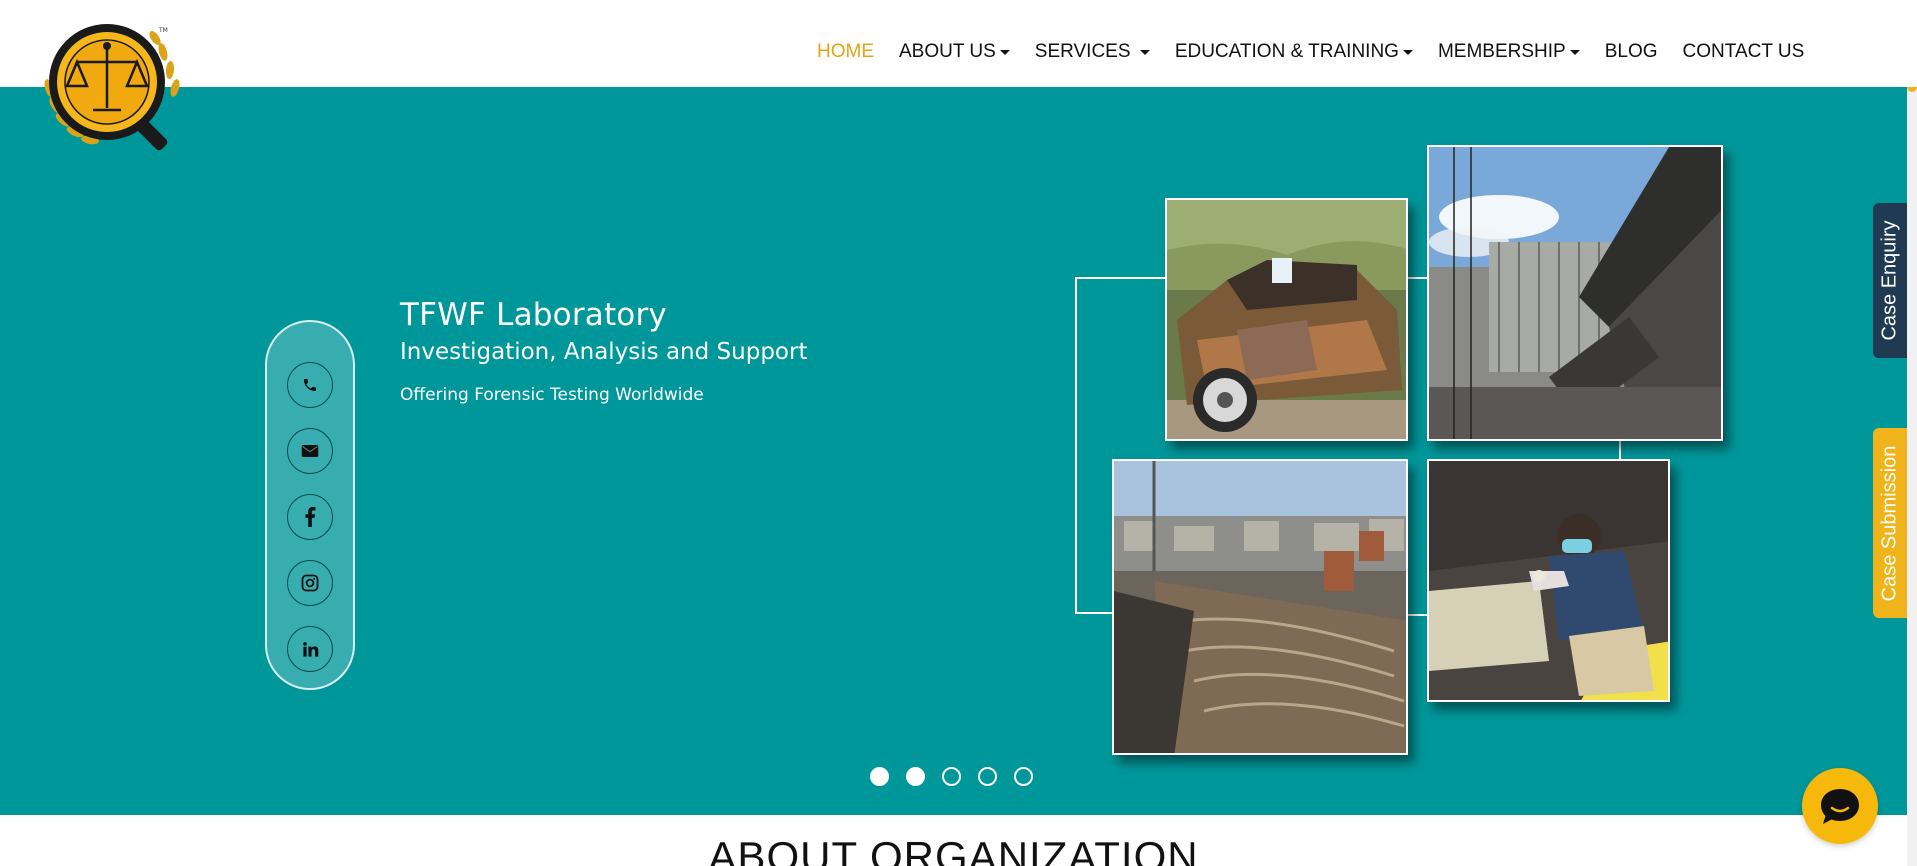 This screenshot has width=1917, height=866. I want to click on case-submission-tab: Case Submission, so click(1890, 523).